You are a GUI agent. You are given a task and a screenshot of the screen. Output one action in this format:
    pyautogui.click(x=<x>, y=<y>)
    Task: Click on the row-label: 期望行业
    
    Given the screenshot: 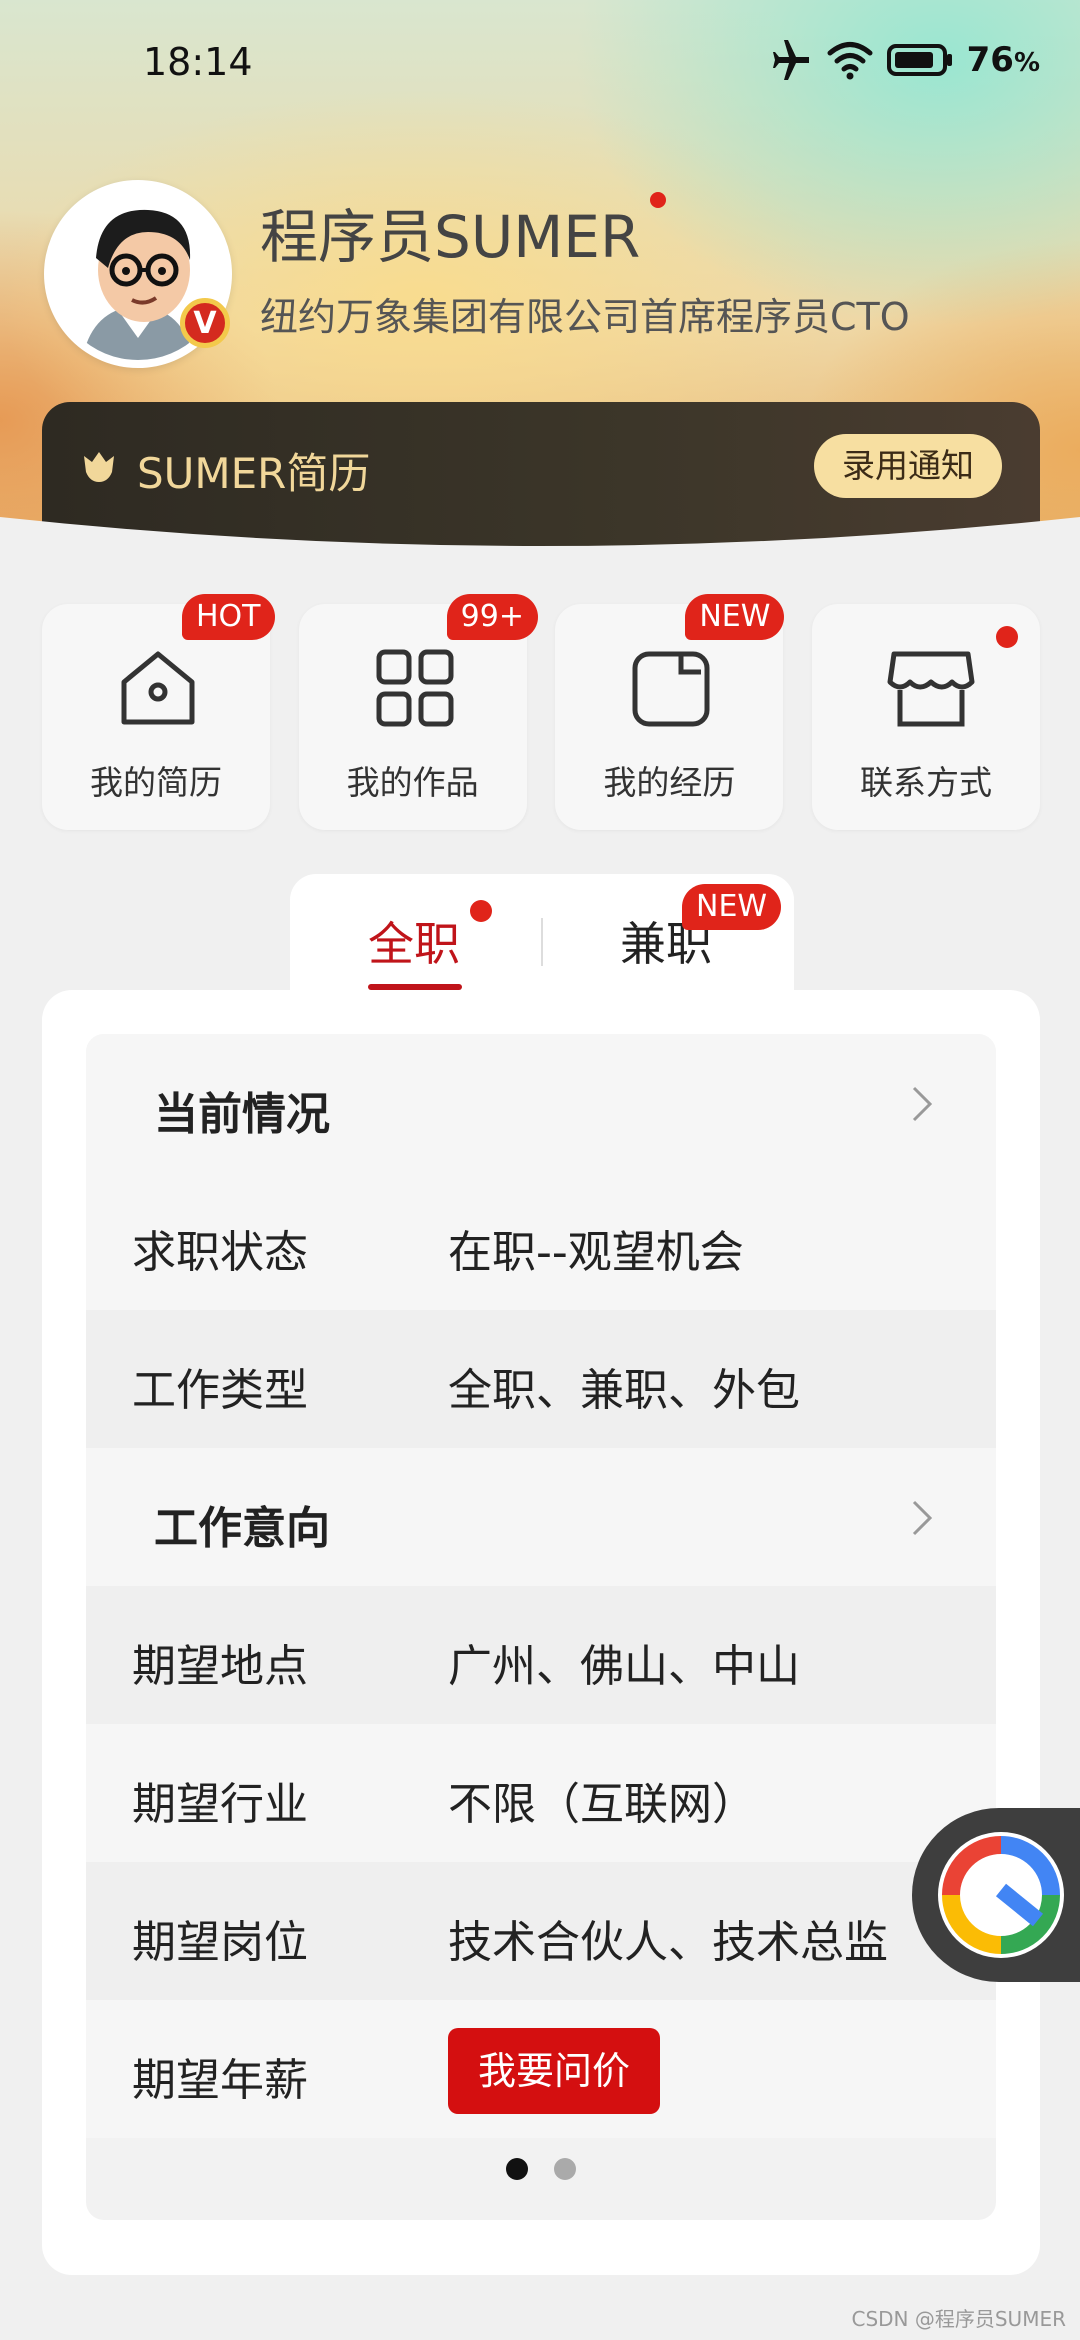 What is the action you would take?
    pyautogui.click(x=220, y=1804)
    